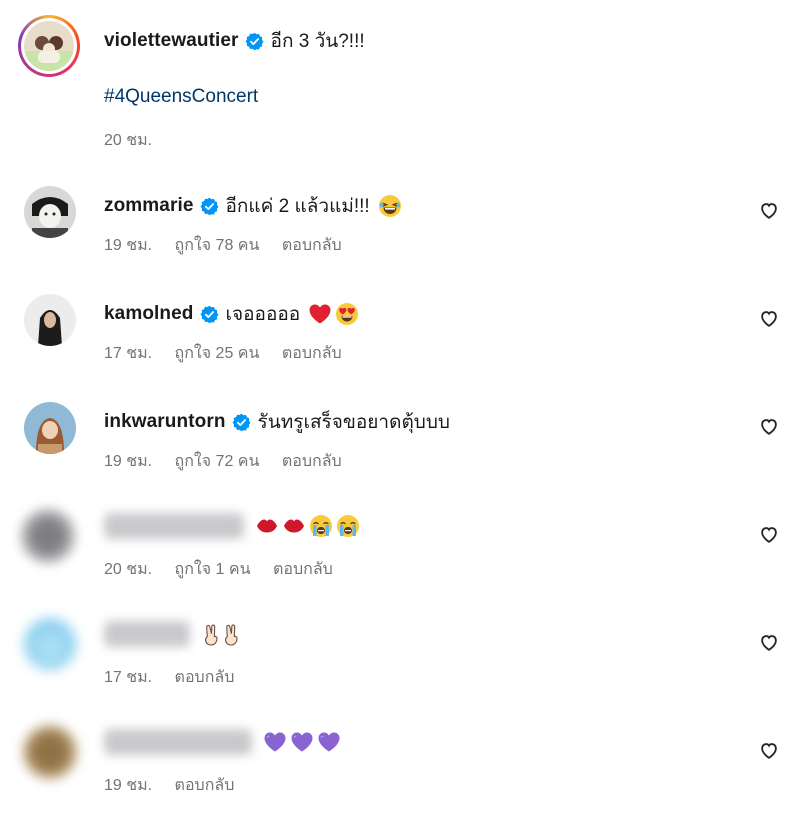 The width and height of the screenshot is (800, 828). I want to click on caption-meta: 20 ชม., so click(137, 140).